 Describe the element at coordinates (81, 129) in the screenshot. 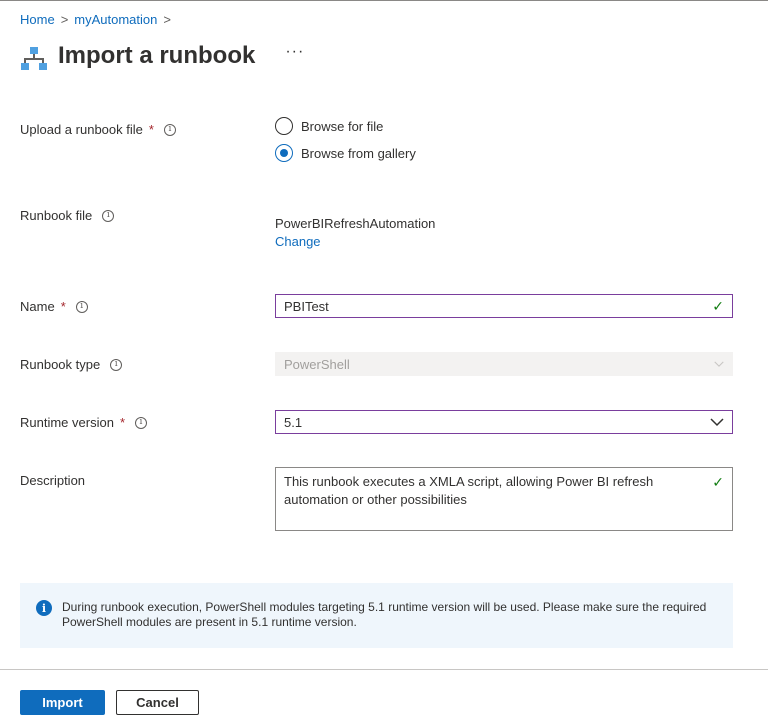

I see `upload-label: Upload a runbook file` at that location.